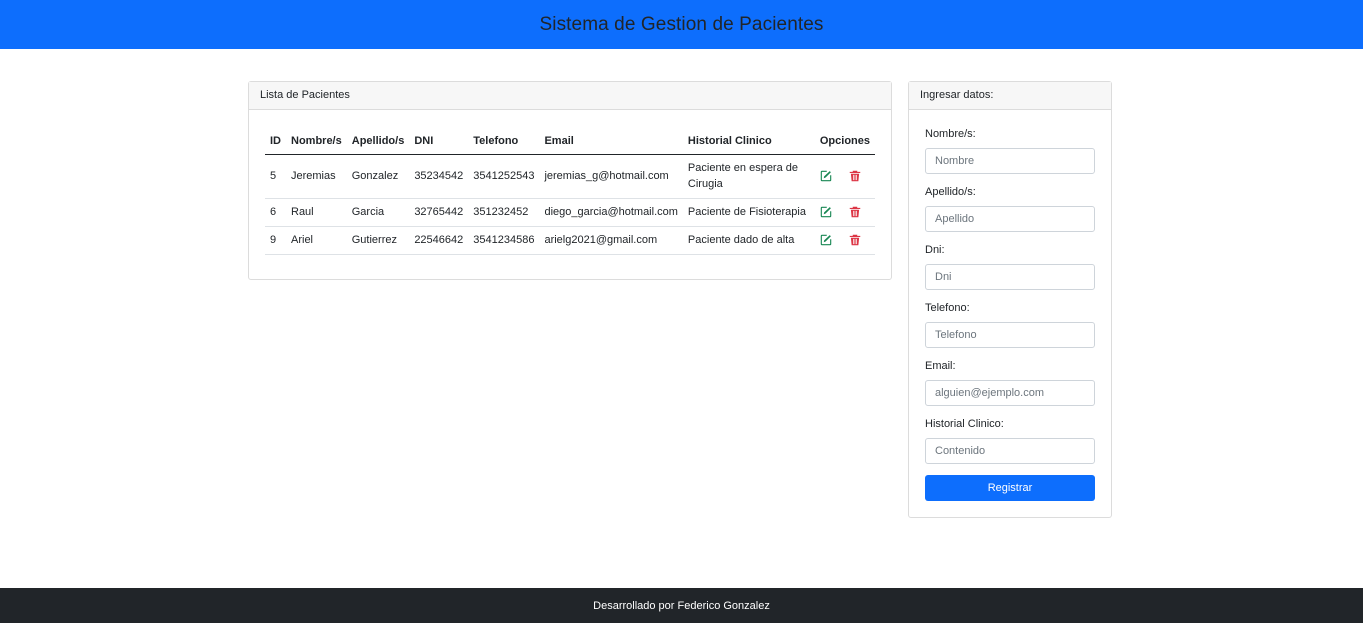 The image size is (1363, 623). Describe the element at coordinates (950, 134) in the screenshot. I see `nombre-label: Nombre/s:` at that location.